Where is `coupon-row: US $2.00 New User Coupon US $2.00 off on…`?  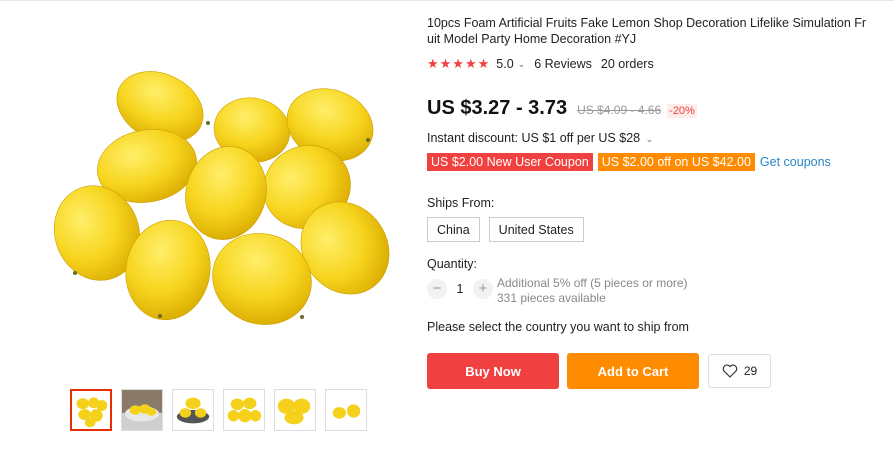
coupon-row: US $2.00 New User Coupon US $2.00 off on… is located at coordinates (629, 162).